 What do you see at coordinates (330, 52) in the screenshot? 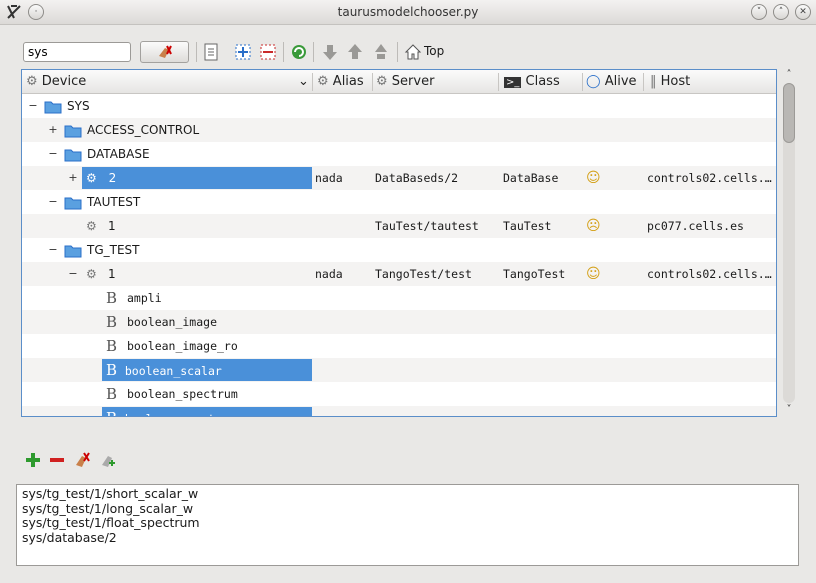
I see `arrow-down-icon` at bounding box center [330, 52].